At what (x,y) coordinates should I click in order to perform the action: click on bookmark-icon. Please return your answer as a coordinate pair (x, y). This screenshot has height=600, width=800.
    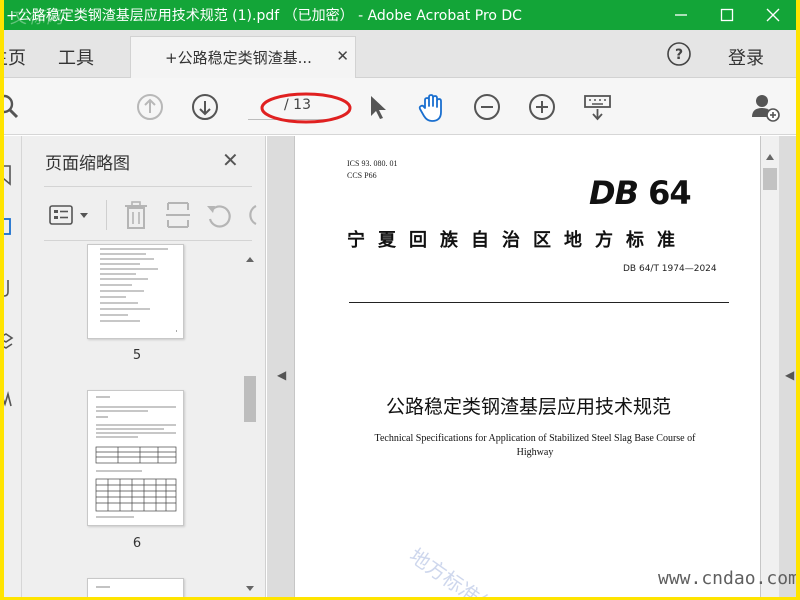
    Looking at the image, I should click on (9, 175).